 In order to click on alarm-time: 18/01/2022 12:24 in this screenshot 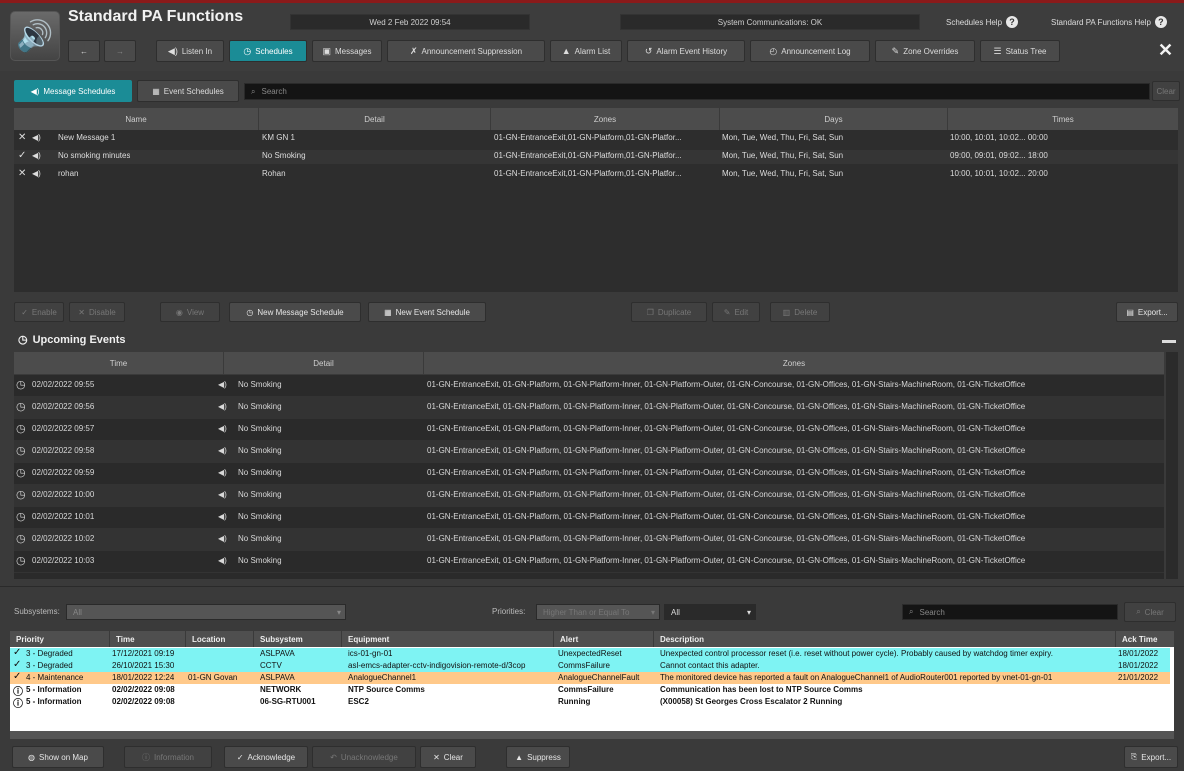, I will do `click(143, 677)`.